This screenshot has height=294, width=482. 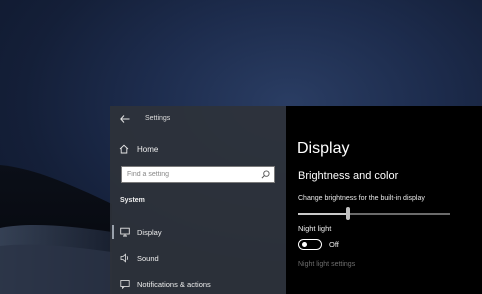 I want to click on section-title-brightness: Brightness and color, so click(x=348, y=176).